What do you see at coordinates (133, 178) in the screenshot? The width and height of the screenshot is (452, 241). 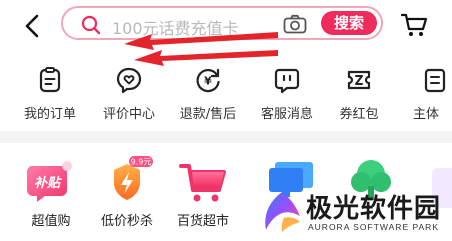 I see `flash-sale-icon: 9.9元` at bounding box center [133, 178].